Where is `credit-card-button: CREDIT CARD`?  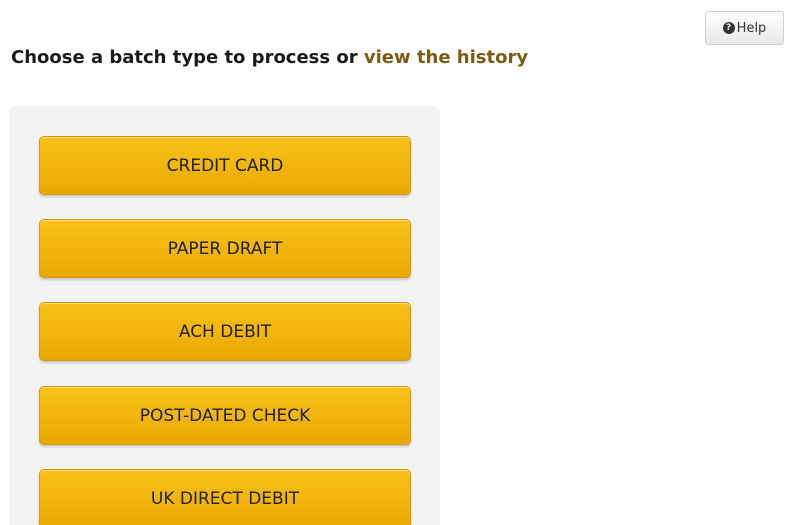
credit-card-button: CREDIT CARD is located at coordinates (225, 165).